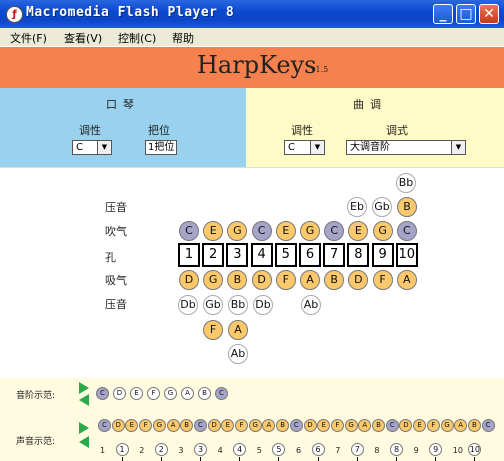 This screenshot has height=461, width=504. What do you see at coordinates (285, 280) in the screenshot?
I see `note-draw-5: F` at bounding box center [285, 280].